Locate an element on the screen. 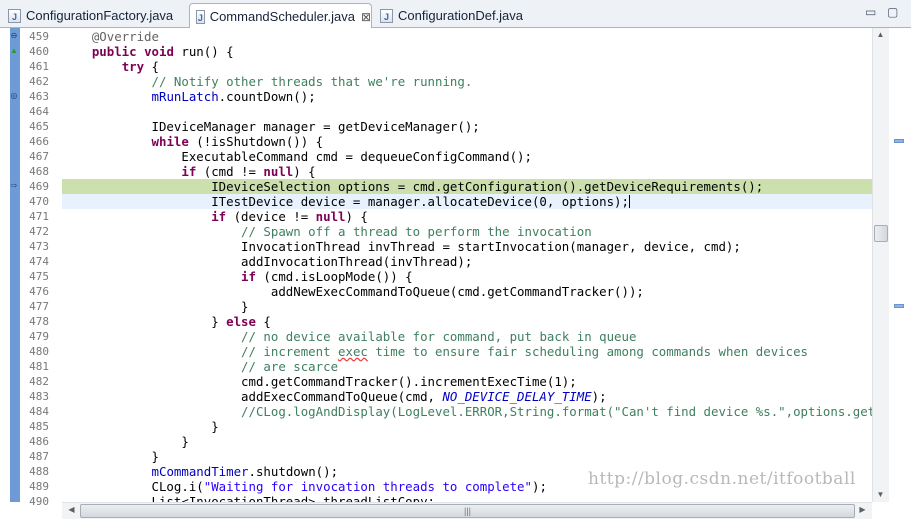 This screenshot has width=911, height=528. close-tab-icon: ⊠ is located at coordinates (366, 17).